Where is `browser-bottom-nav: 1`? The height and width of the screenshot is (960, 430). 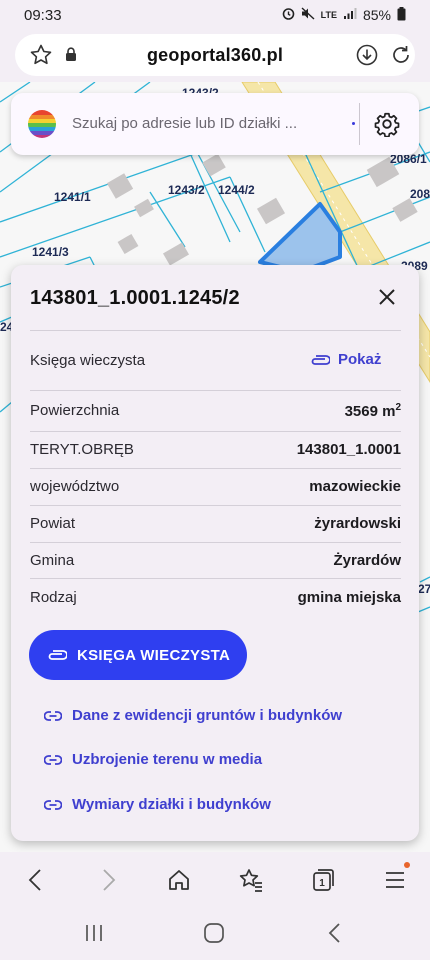 browser-bottom-nav: 1 is located at coordinates (215, 880).